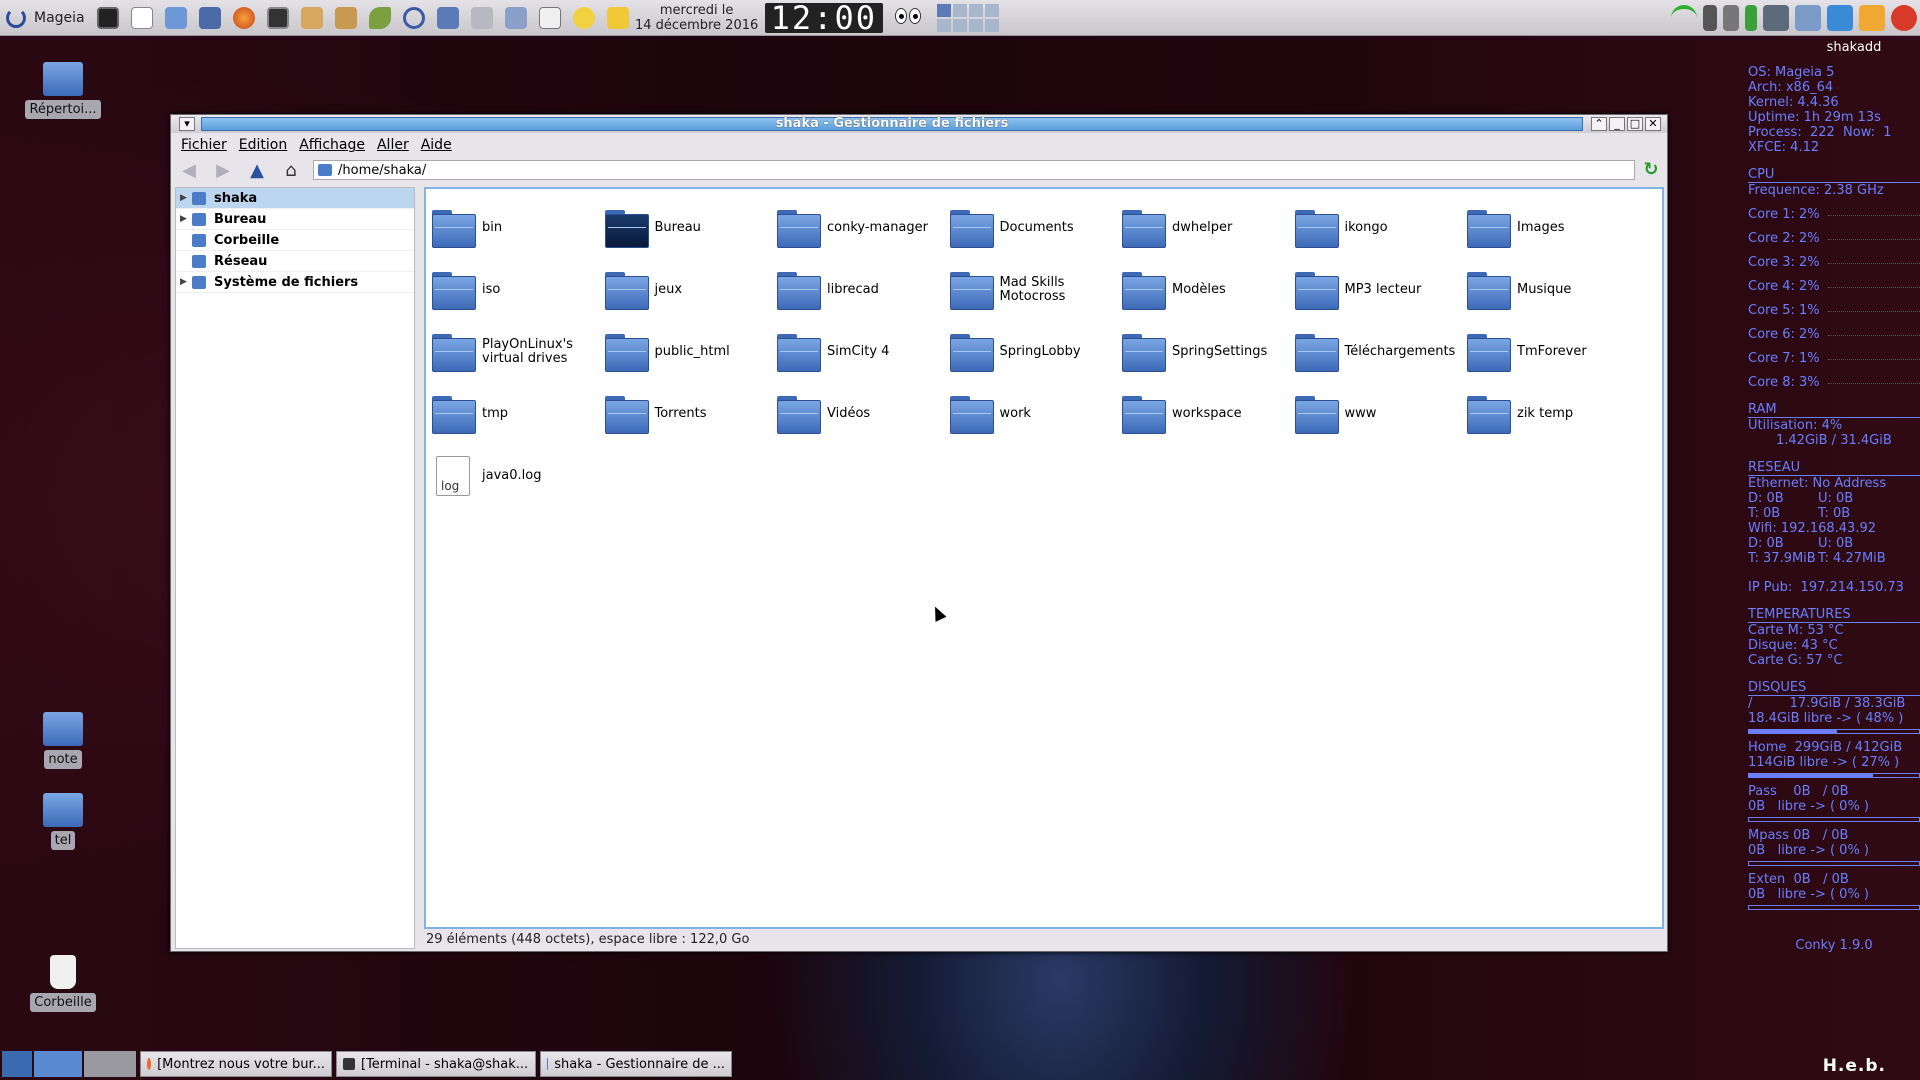  I want to click on folder-item: ikongo, so click(1381, 228).